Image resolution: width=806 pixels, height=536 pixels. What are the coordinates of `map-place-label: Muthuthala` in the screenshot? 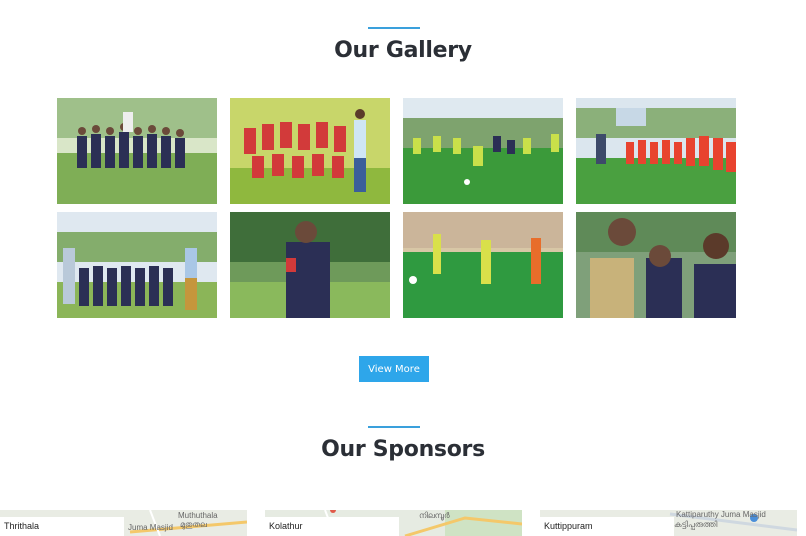 It's located at (198, 515).